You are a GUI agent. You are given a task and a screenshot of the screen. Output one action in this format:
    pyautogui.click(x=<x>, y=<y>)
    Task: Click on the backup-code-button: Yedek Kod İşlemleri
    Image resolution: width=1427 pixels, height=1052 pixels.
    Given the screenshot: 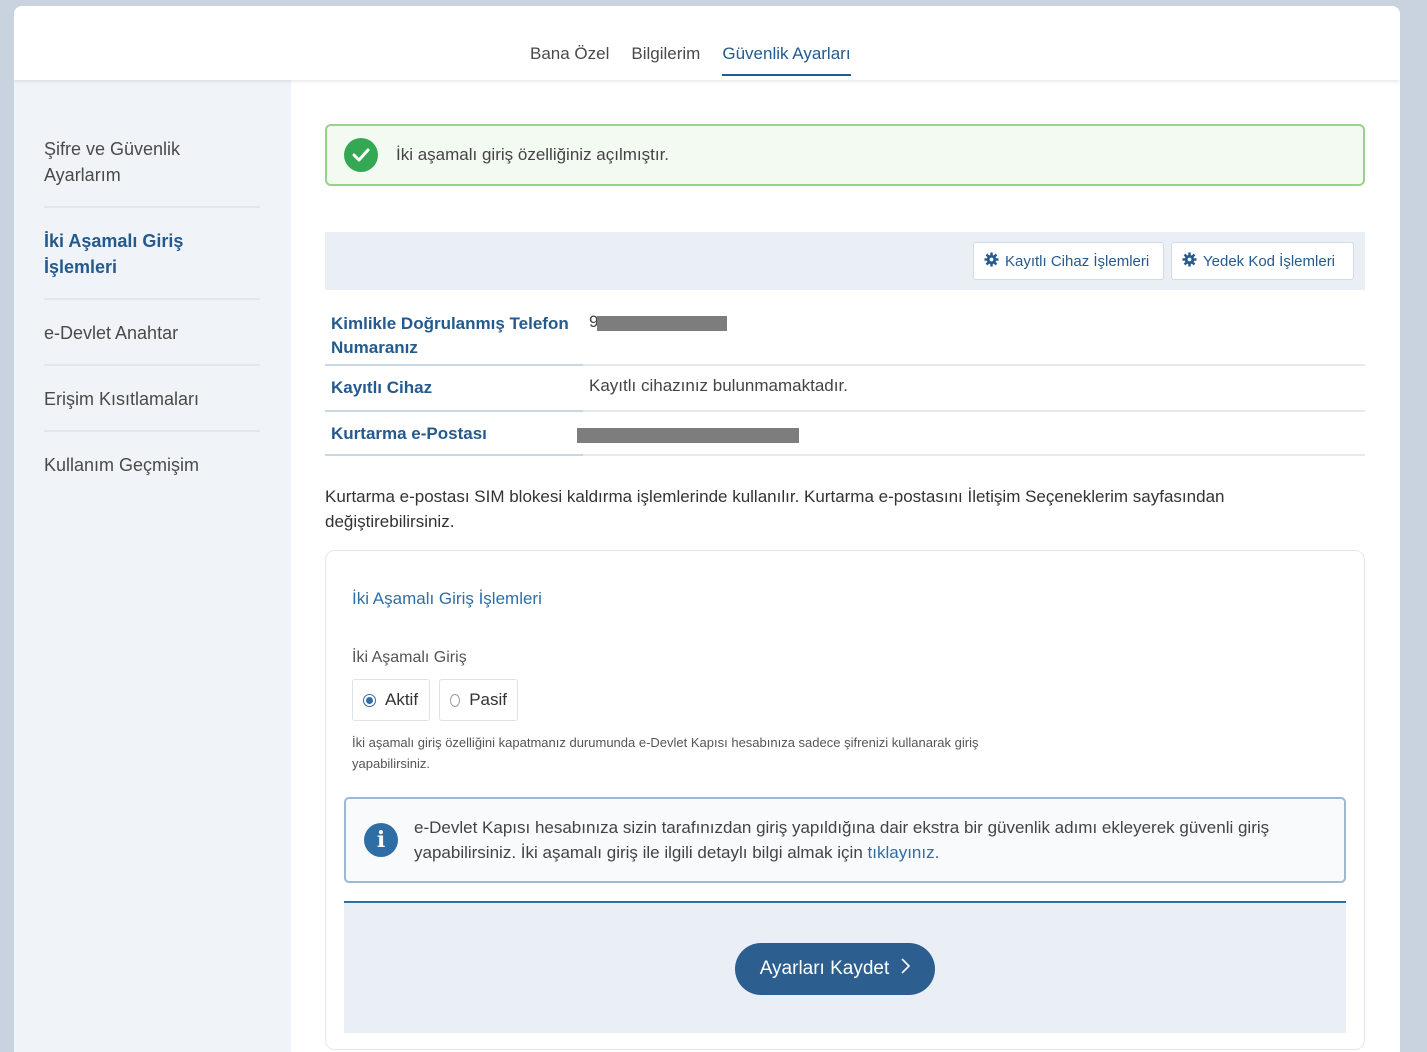 What is the action you would take?
    pyautogui.click(x=1262, y=261)
    